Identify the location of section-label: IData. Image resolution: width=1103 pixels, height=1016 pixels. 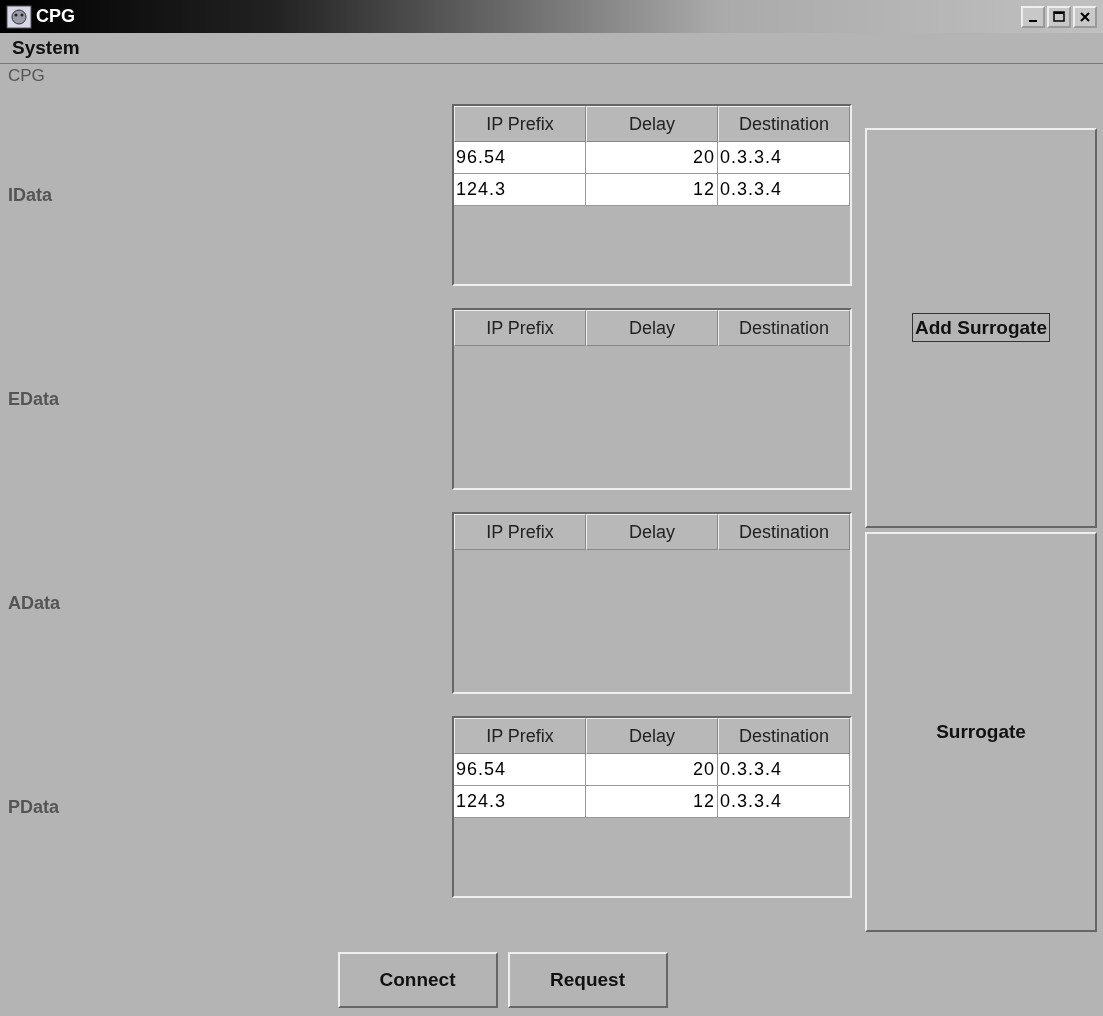
(30, 195).